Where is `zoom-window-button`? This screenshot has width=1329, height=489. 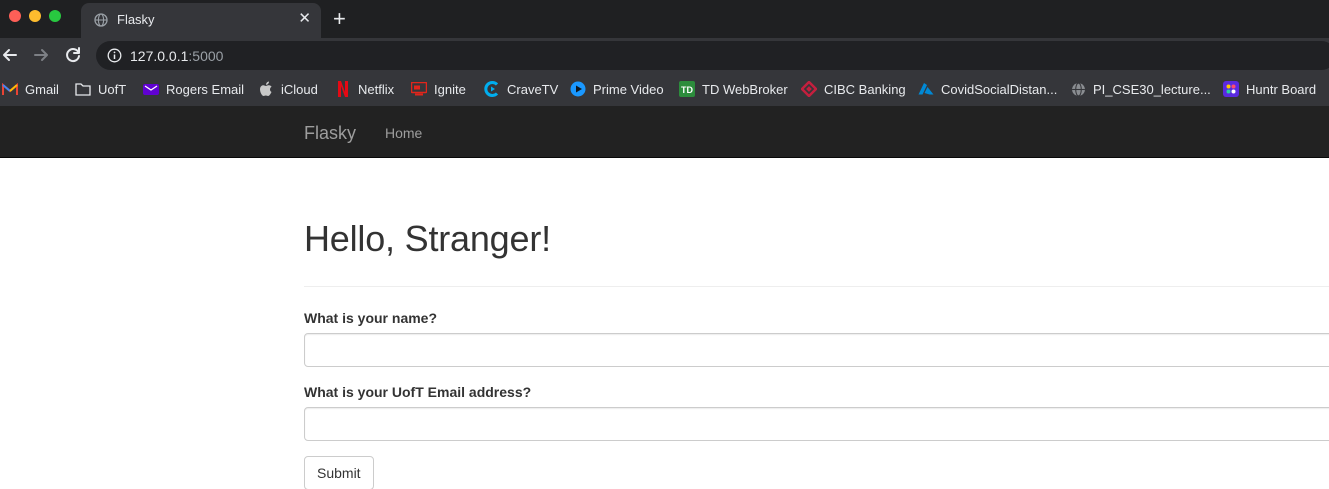
zoom-window-button is located at coordinates (55, 16).